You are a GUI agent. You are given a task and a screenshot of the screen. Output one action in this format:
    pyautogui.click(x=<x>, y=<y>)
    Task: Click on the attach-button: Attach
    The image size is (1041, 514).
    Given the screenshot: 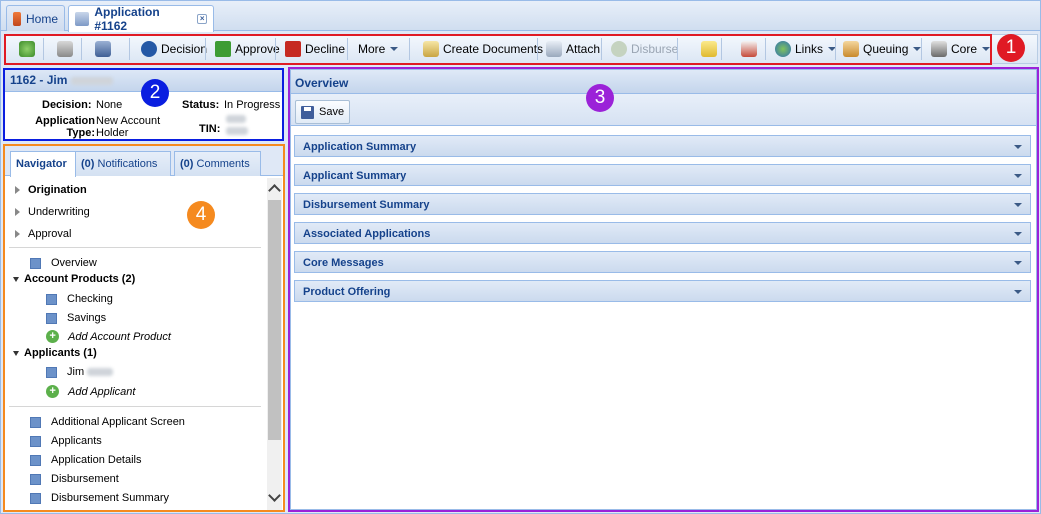 What is the action you would take?
    pyautogui.click(x=573, y=49)
    